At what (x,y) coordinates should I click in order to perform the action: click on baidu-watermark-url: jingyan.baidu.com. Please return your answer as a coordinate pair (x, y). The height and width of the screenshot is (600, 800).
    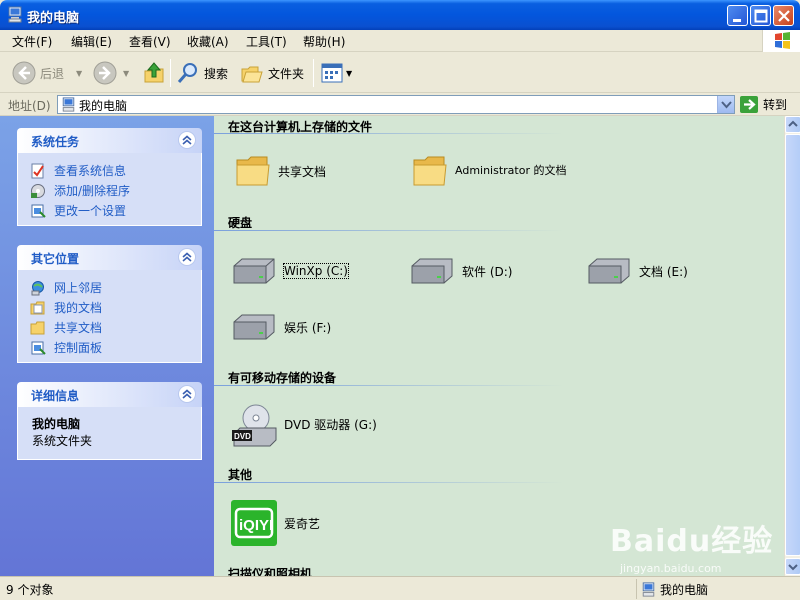
    Looking at the image, I should click on (671, 568).